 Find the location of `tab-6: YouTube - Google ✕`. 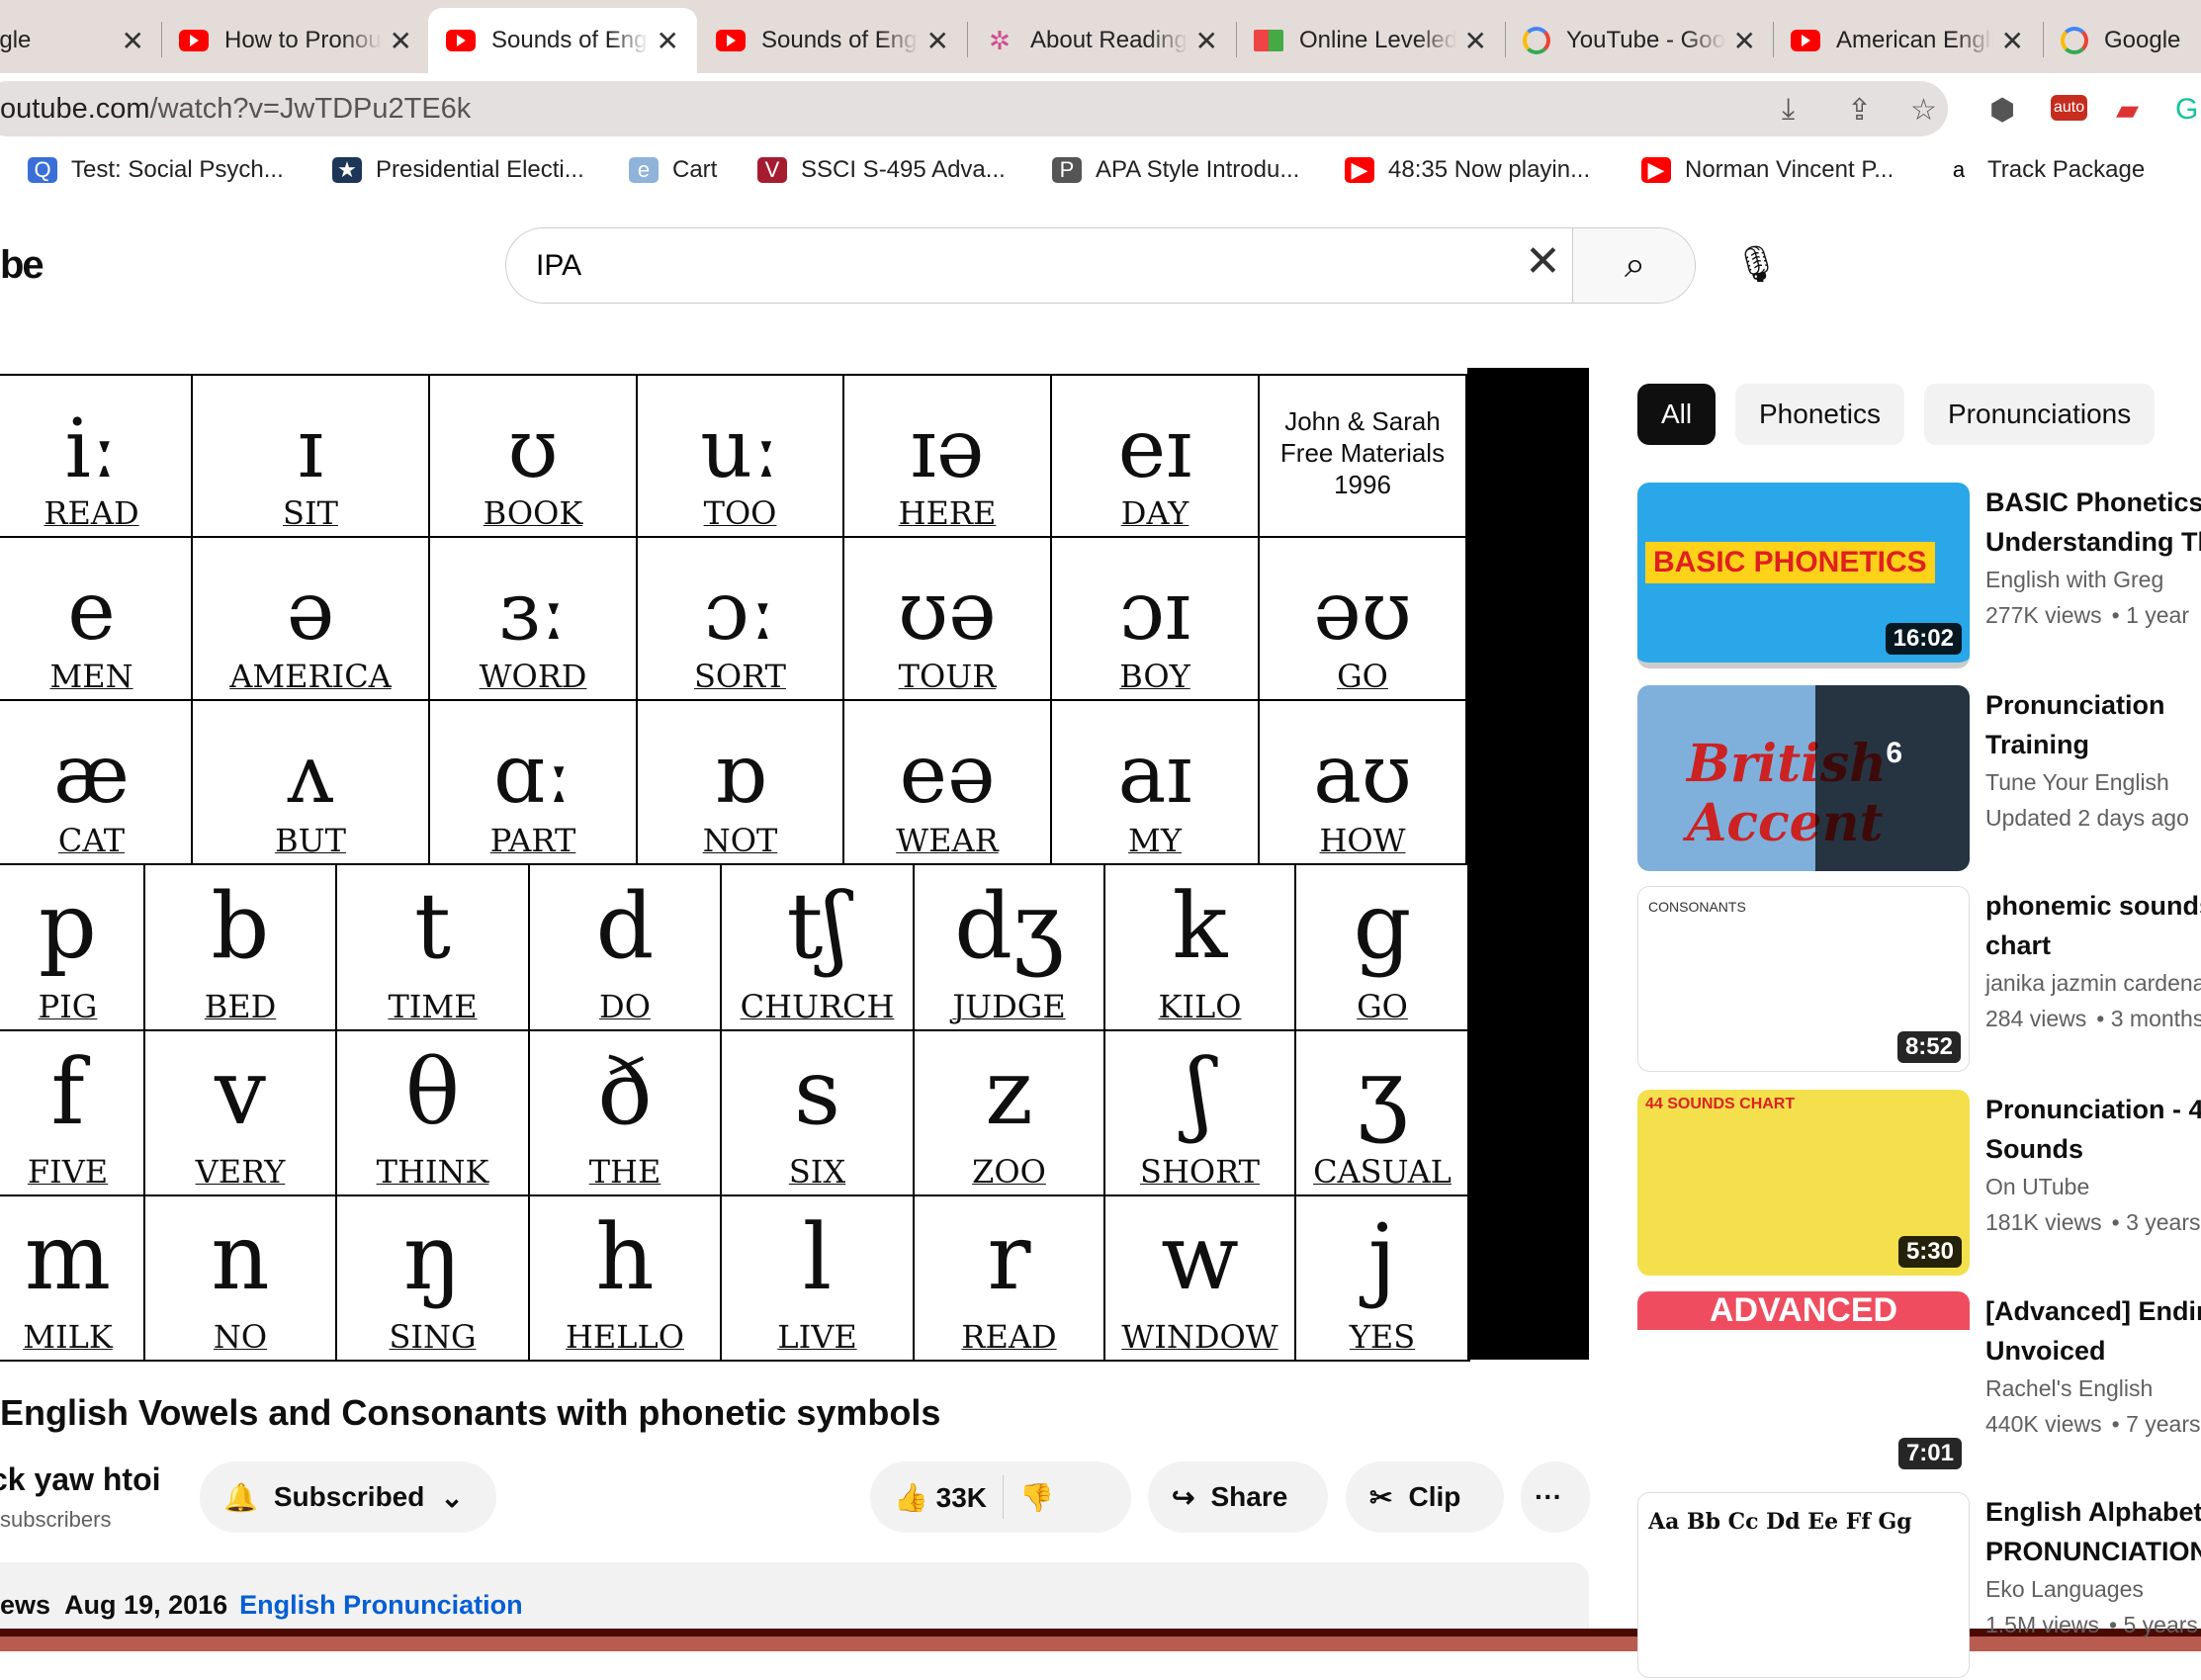

tab-6: YouTube - Google ✕ is located at coordinates (1639, 40).